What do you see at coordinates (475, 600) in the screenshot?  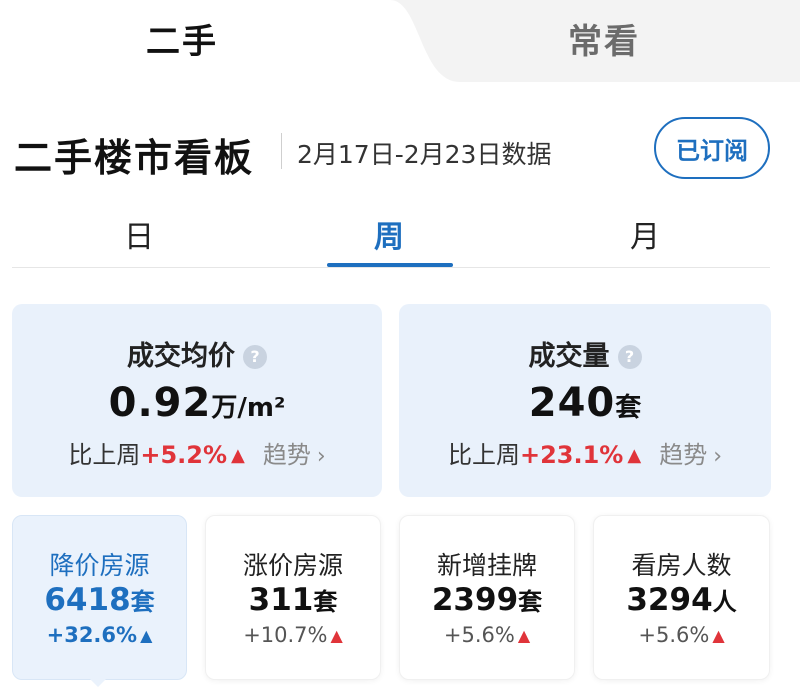 I see `stat-value: 2399` at bounding box center [475, 600].